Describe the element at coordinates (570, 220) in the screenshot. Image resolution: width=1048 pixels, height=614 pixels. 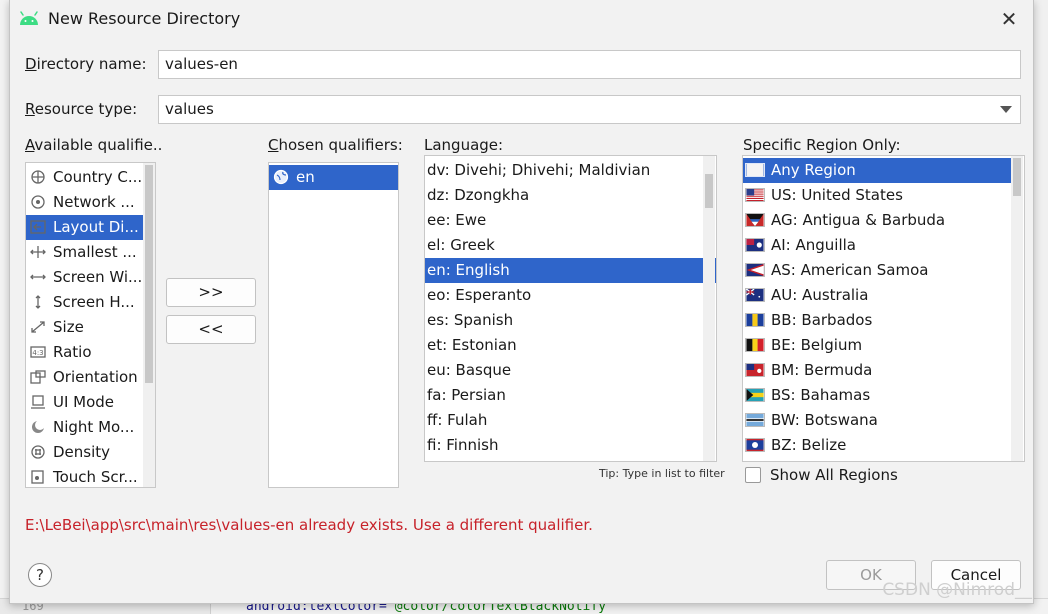
I see `language-item: ee: Ewe` at that location.